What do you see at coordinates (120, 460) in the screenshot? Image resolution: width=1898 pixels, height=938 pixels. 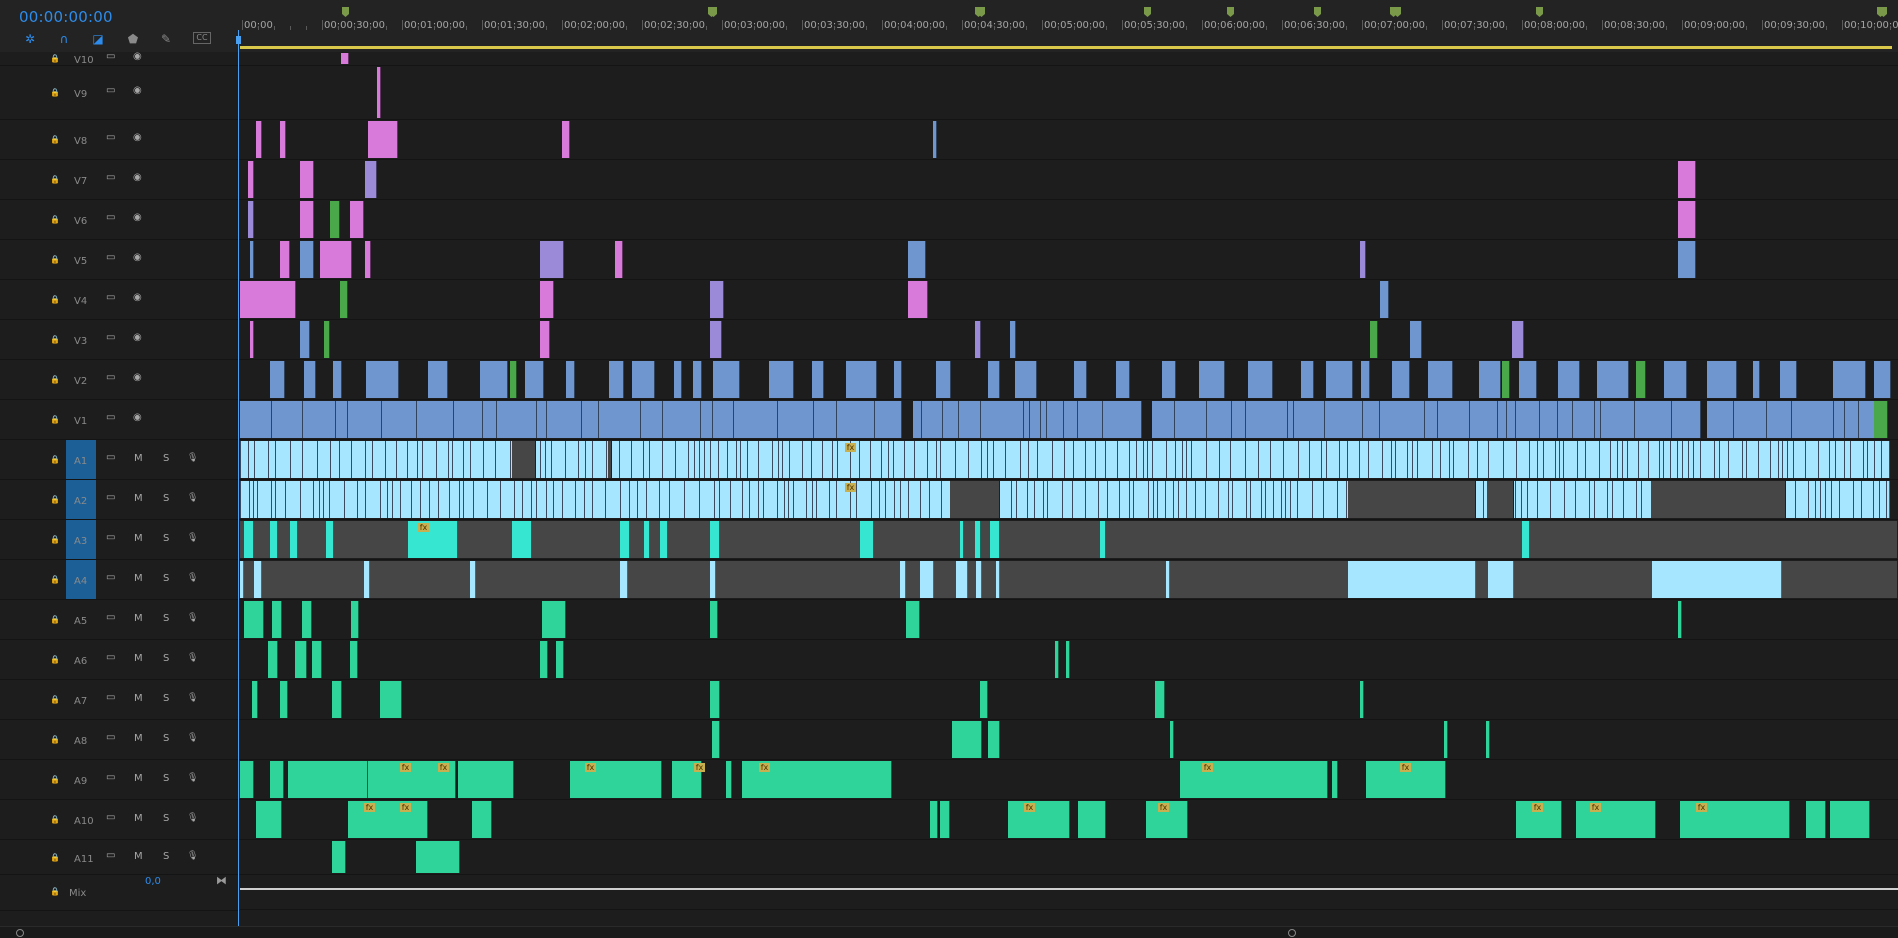 I see `audio-track-header: 🔒 A1 ▭ M S 🎙` at bounding box center [120, 460].